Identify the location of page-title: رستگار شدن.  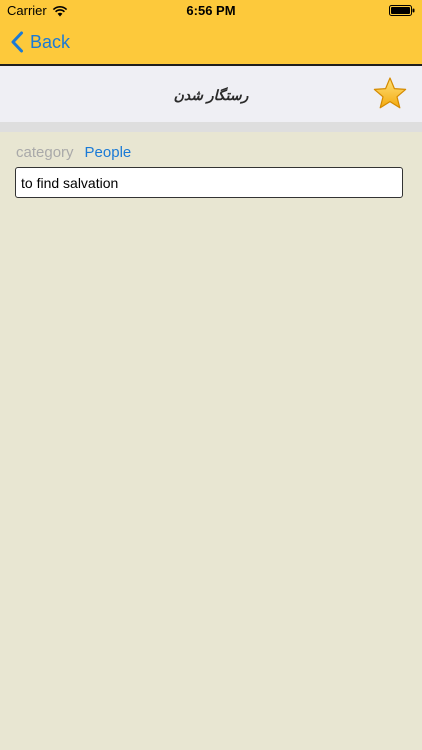
(211, 95).